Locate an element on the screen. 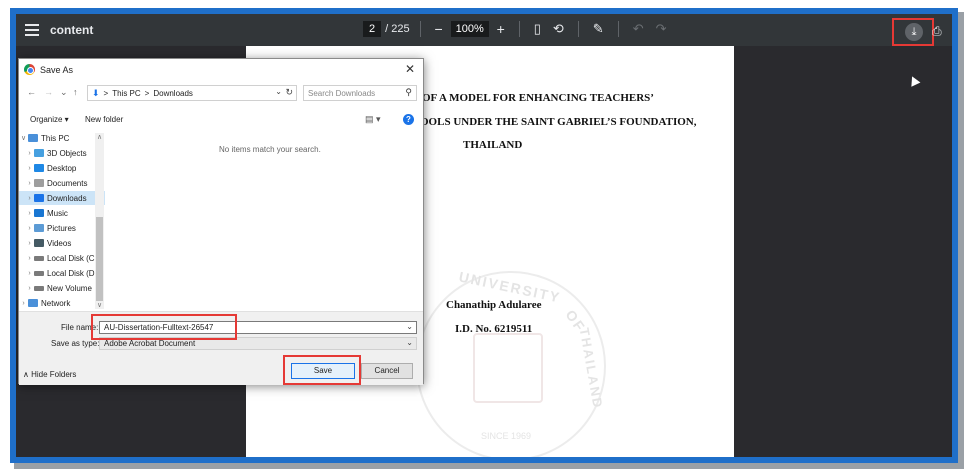  nav-scrollbar: ∧ ∨ is located at coordinates (99, 221).